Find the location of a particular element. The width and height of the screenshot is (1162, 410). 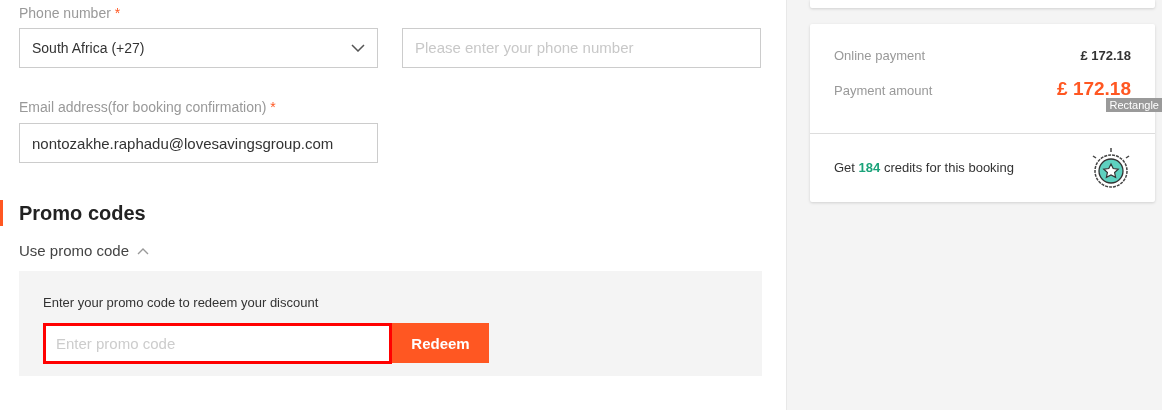

section-heading: Promo codes is located at coordinates (82, 213).